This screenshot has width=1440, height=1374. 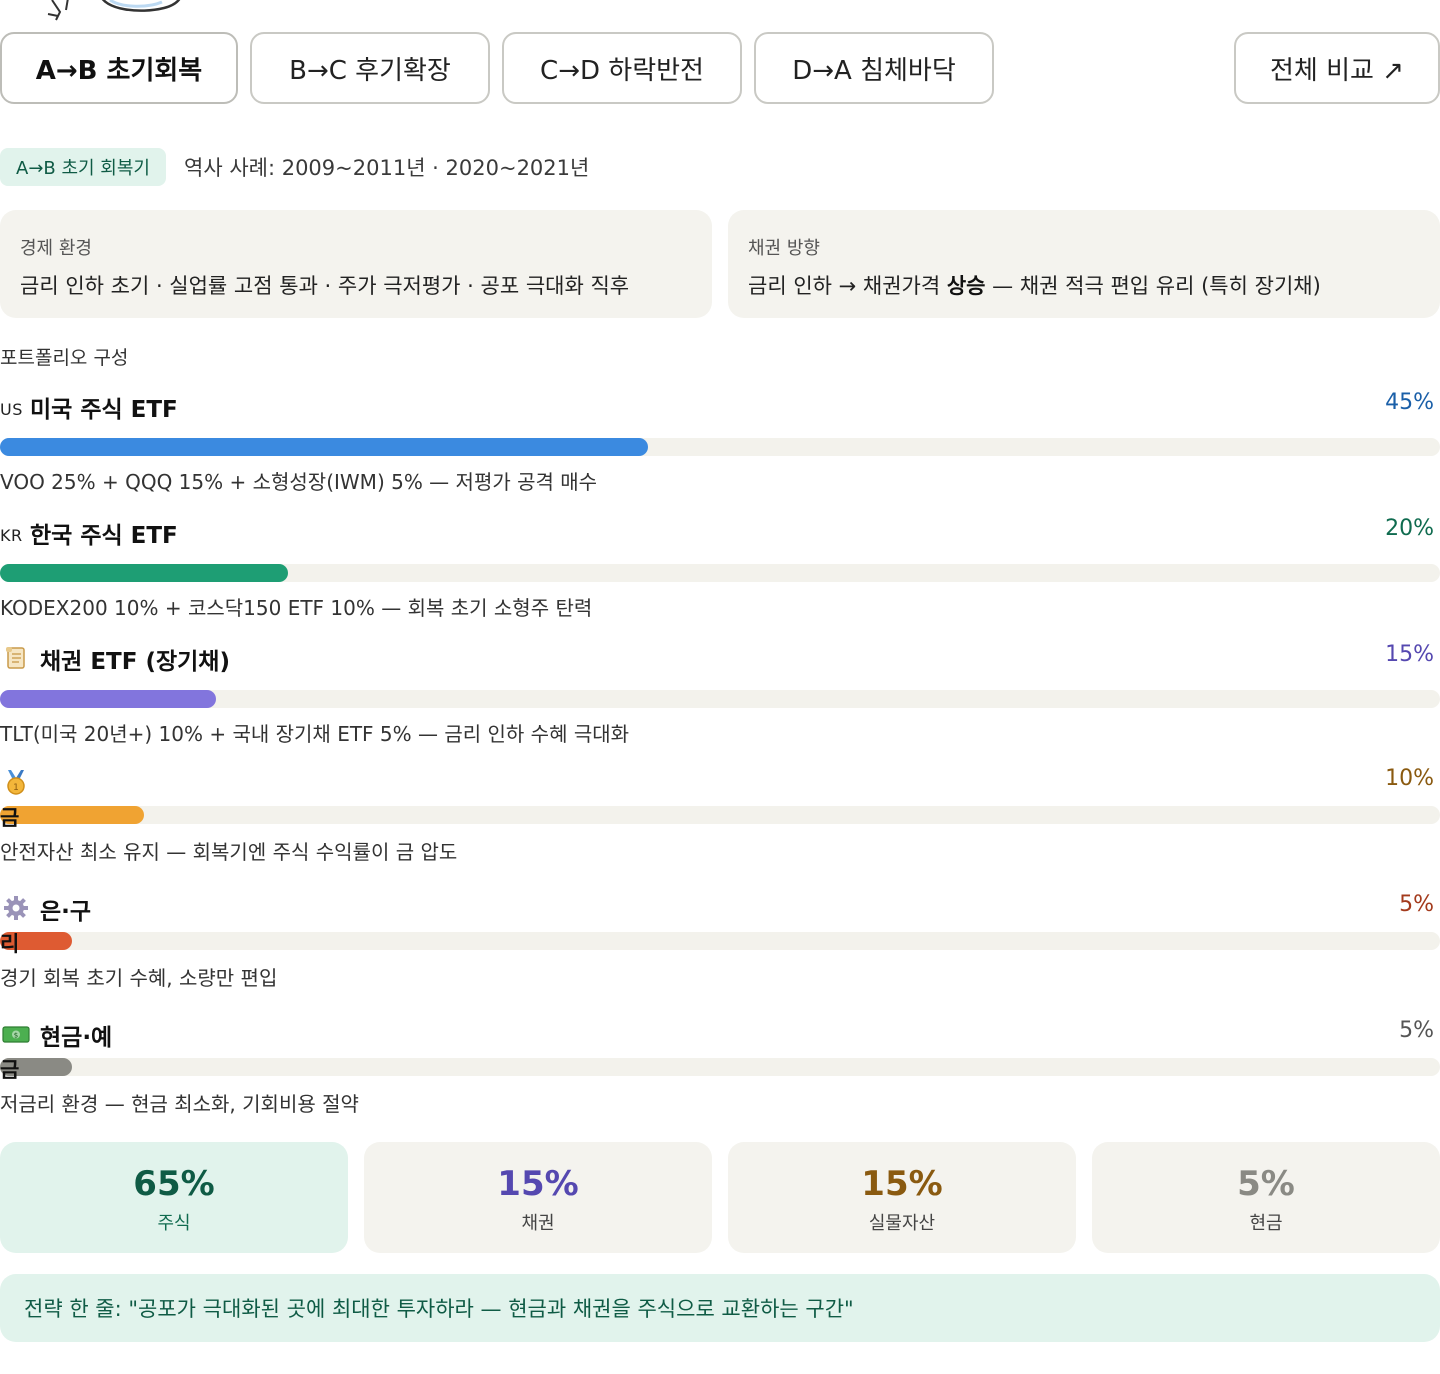 I want to click on summary-value: 5%, so click(x=1266, y=1184).